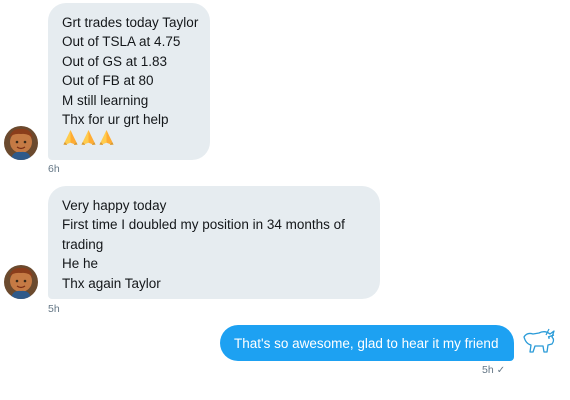  Describe the element at coordinates (105, 100) in the screenshot. I see `message-line: M still learning` at that location.